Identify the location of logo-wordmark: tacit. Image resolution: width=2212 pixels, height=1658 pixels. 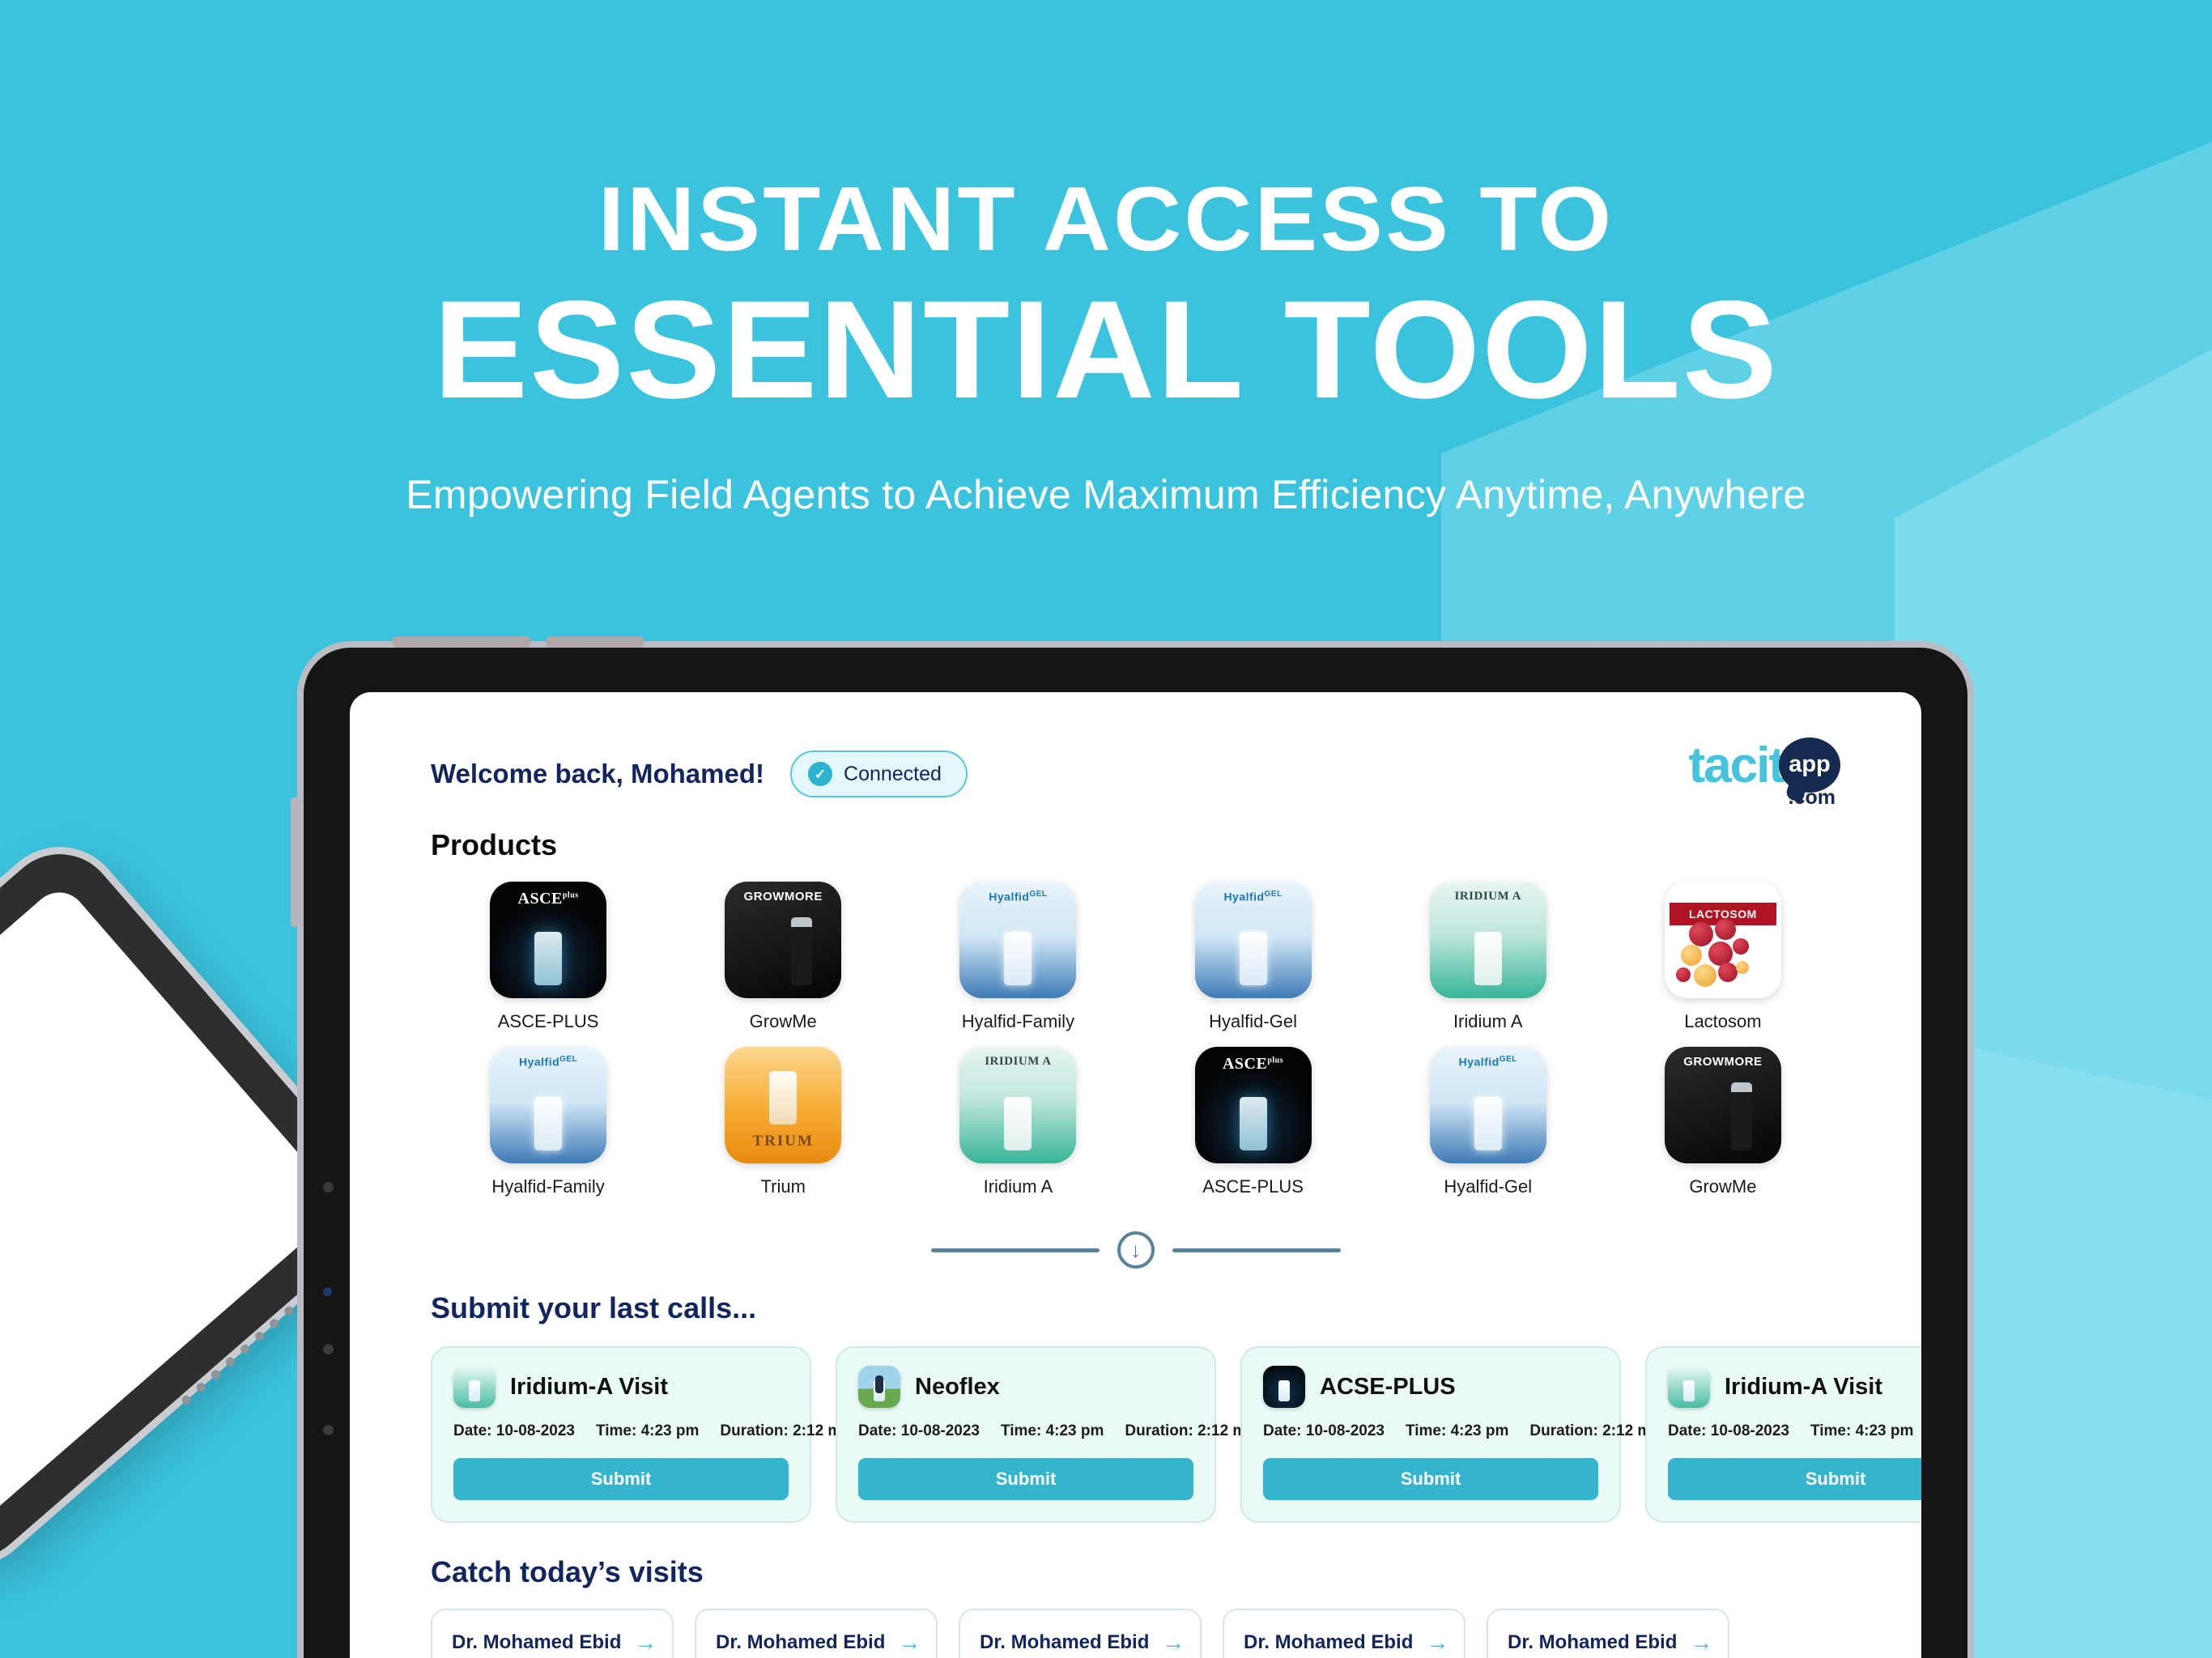
(1737, 765).